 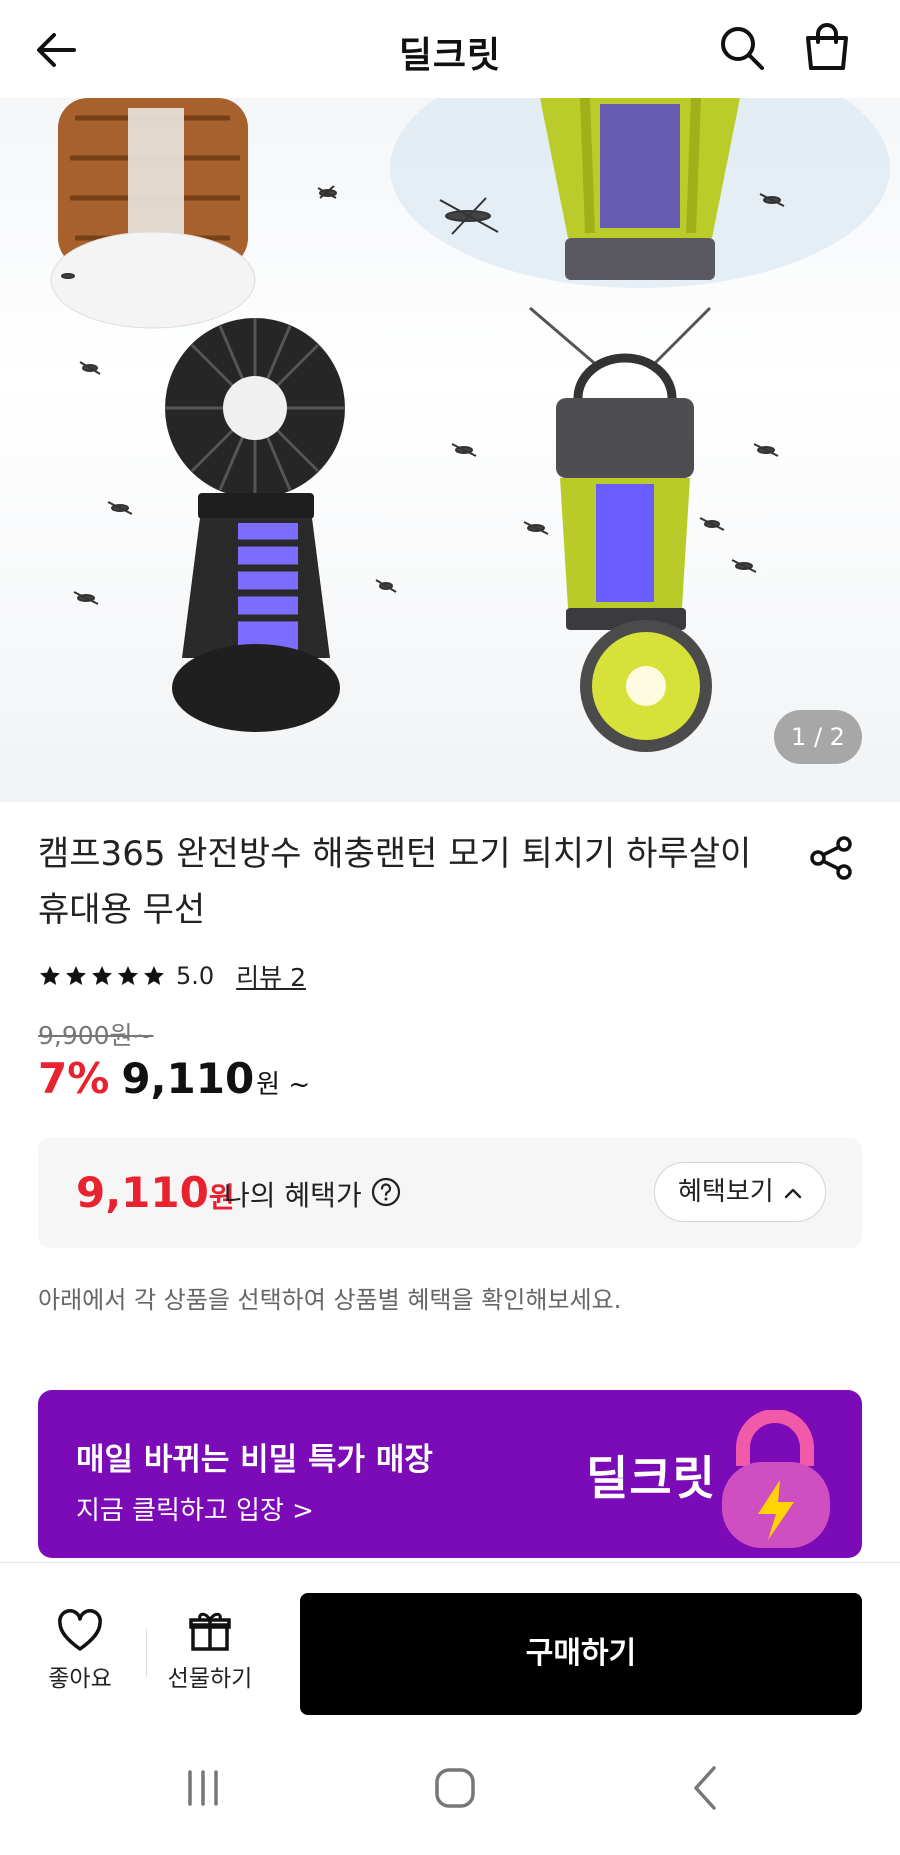 I want to click on chevron-up-icon, so click(x=793, y=1193).